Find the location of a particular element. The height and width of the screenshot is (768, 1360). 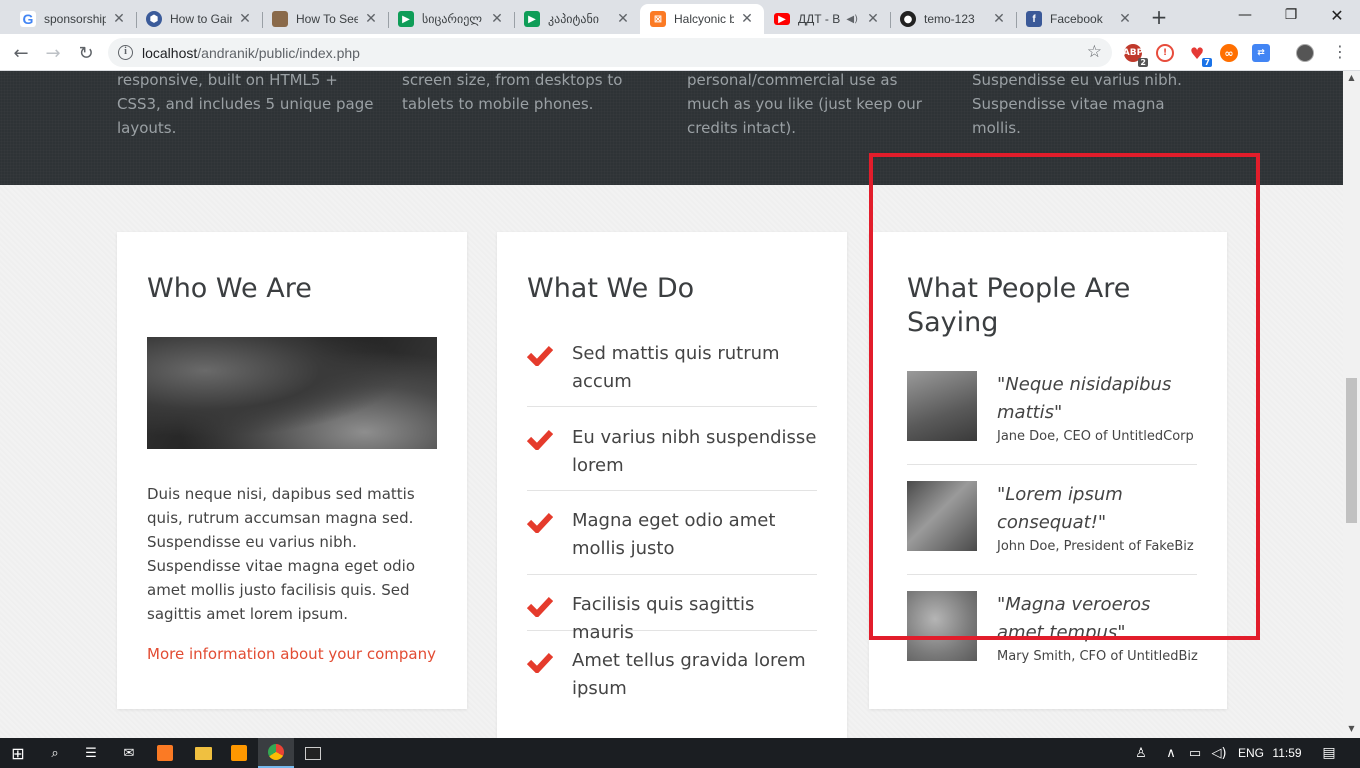

tab-7: ● temo-123 ✕ is located at coordinates (953, 19).